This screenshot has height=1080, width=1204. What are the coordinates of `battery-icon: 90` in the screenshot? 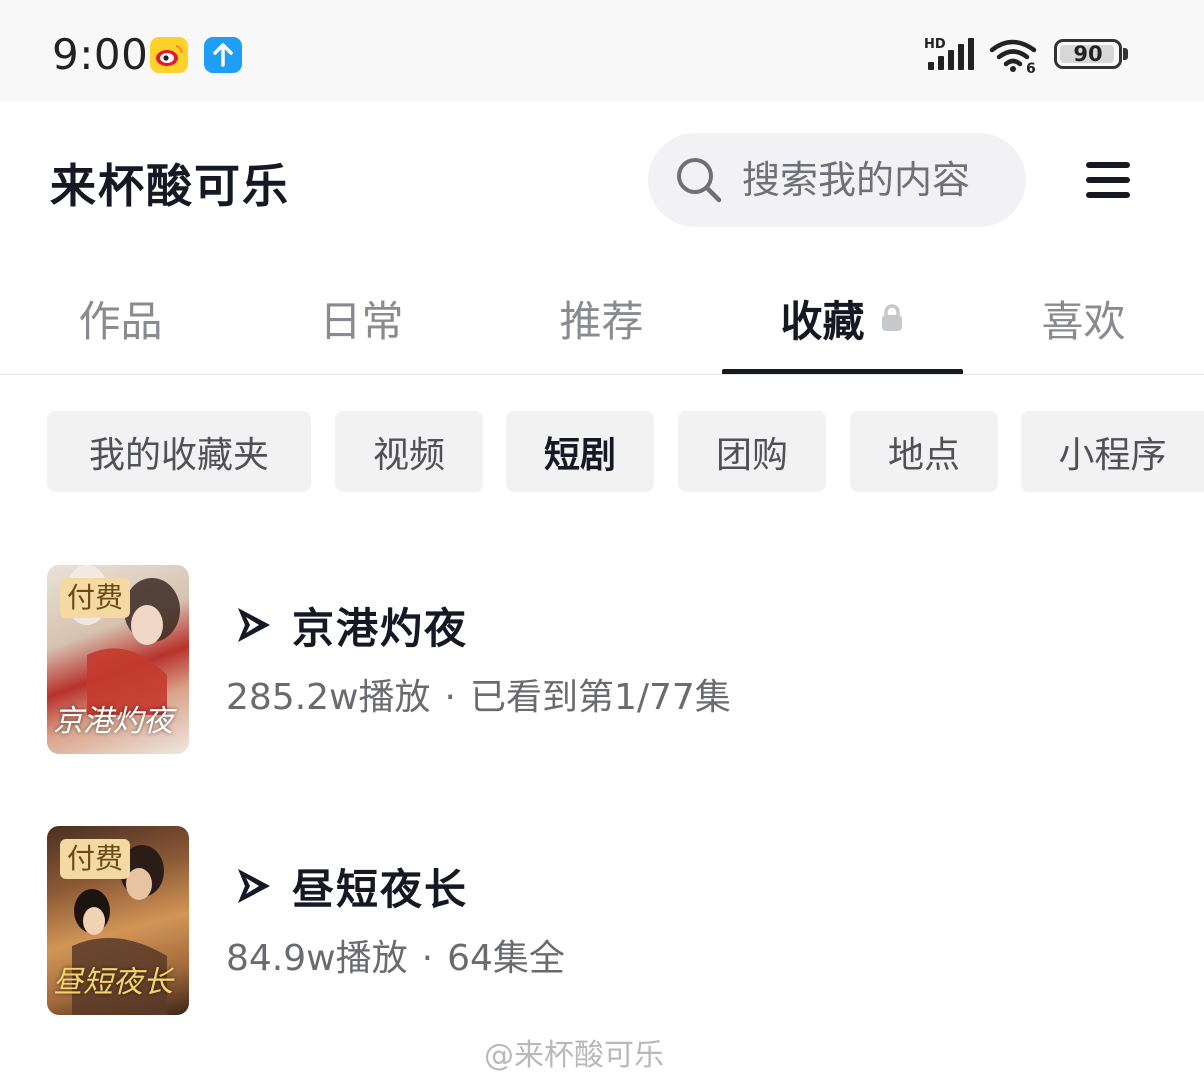 It's located at (1088, 54).